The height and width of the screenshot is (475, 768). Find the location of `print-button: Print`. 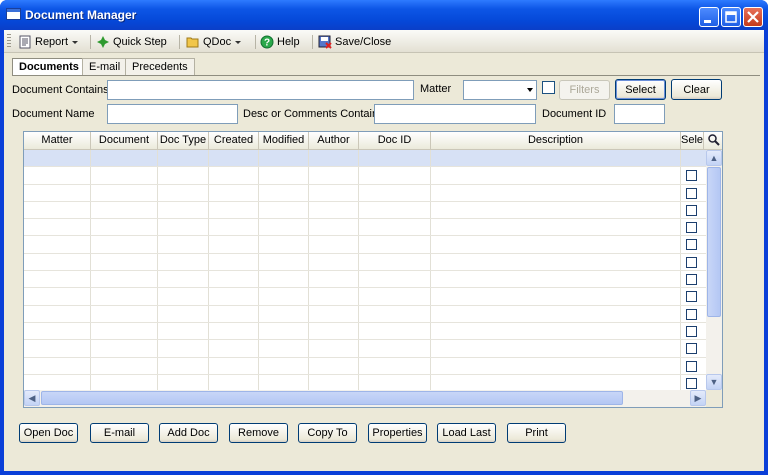

print-button: Print is located at coordinates (536, 433).